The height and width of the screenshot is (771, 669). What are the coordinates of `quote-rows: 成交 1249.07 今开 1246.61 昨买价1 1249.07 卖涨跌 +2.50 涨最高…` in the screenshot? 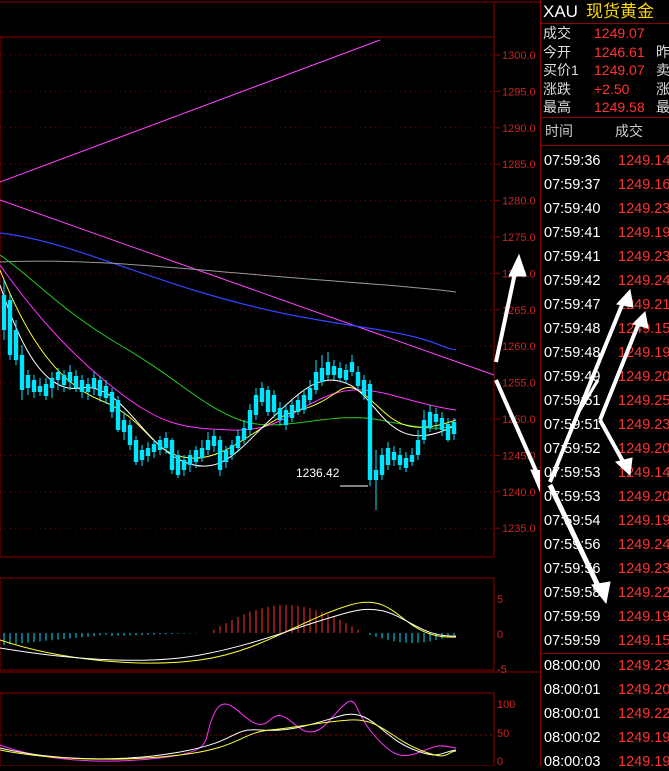 It's located at (605, 70).